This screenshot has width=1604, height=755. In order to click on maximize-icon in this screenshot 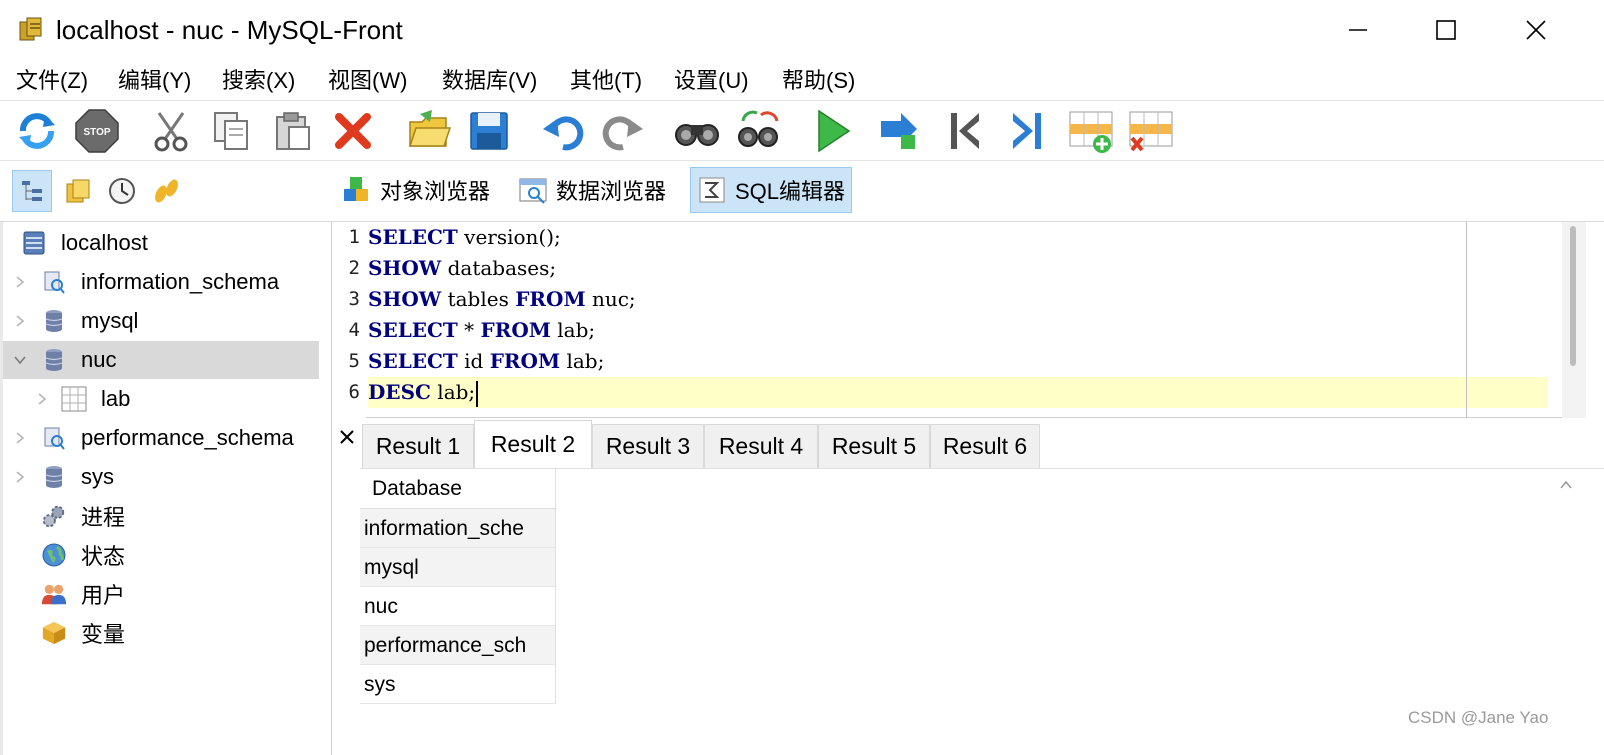, I will do `click(1446, 30)`.